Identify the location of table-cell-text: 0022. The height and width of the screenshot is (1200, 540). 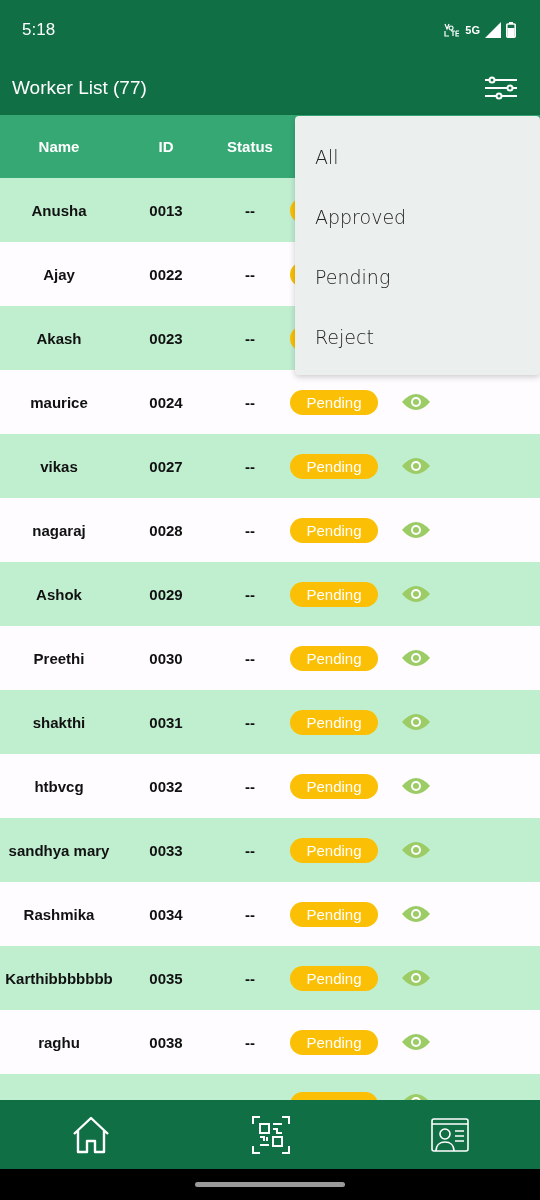
(166, 274).